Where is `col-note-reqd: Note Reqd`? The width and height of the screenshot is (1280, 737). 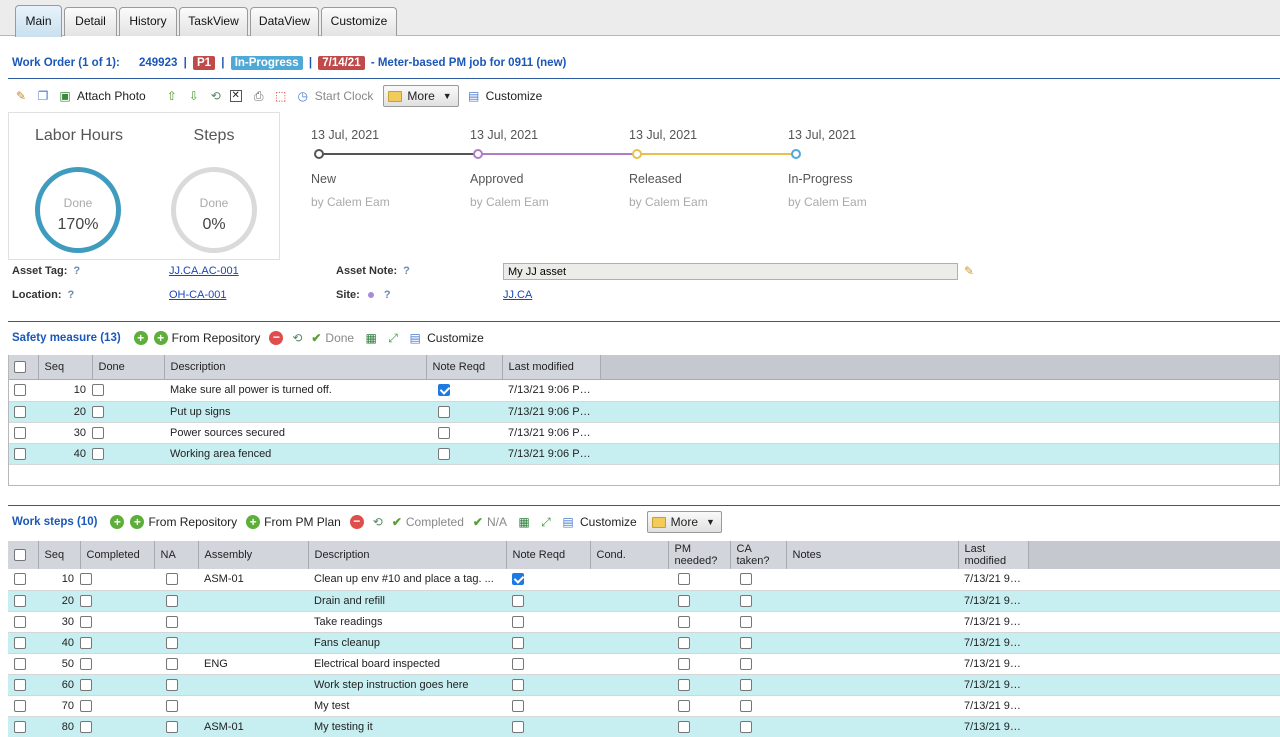
col-note-reqd: Note Reqd is located at coordinates (548, 555).